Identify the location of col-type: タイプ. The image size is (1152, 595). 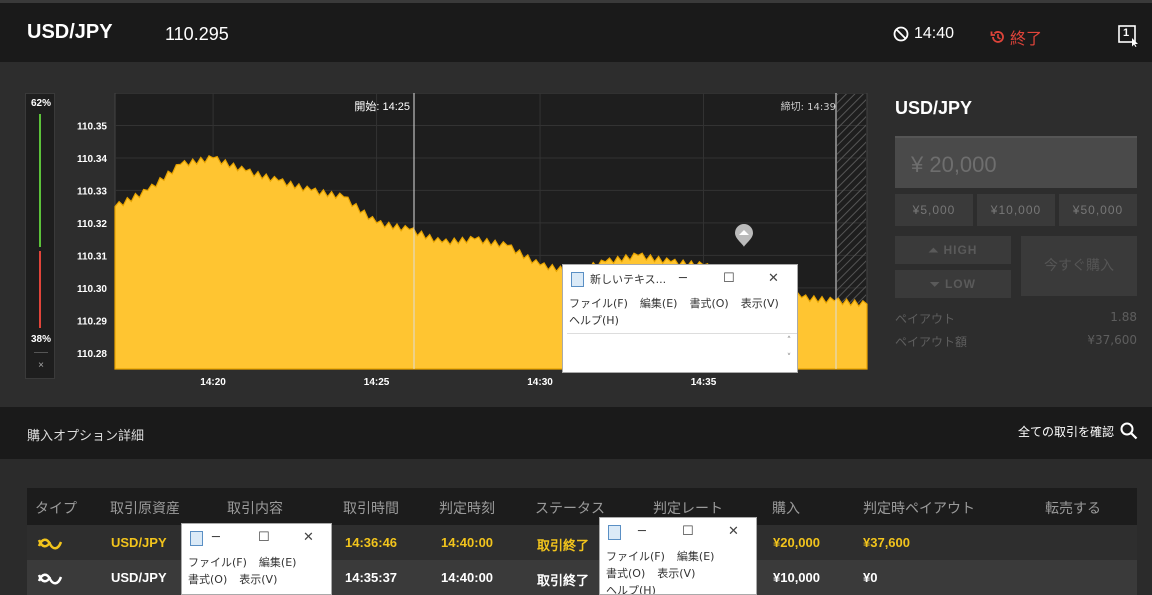
(56, 509).